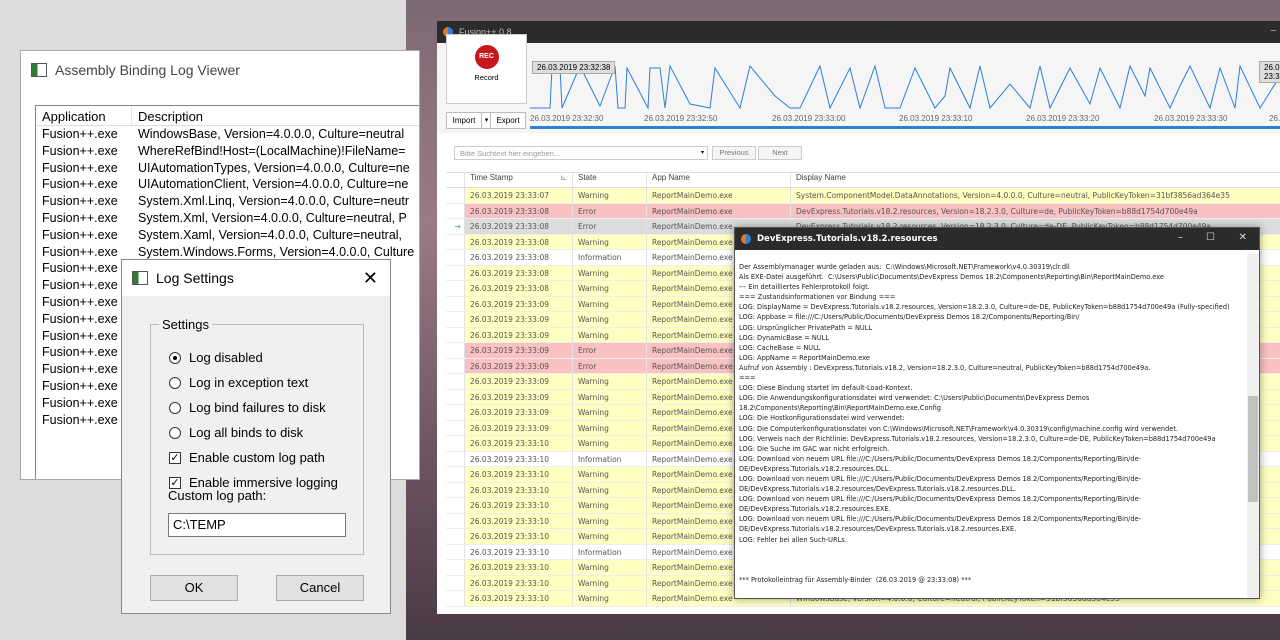 Image resolution: width=1280 pixels, height=640 pixels. Describe the element at coordinates (236, 432) in the screenshot. I see `log-all-binds-radio: Log all binds to disk` at that location.